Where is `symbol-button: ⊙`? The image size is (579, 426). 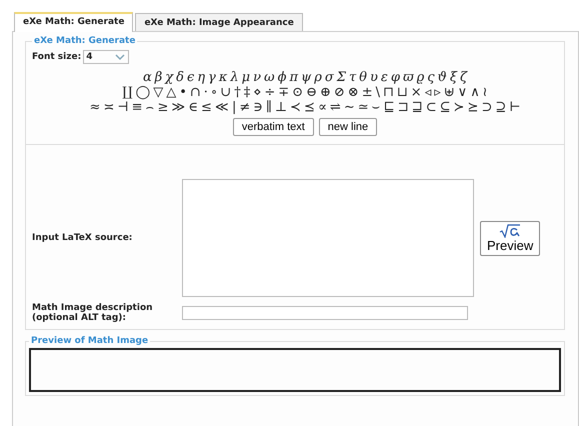
symbol-button: ⊙ is located at coordinates (297, 92).